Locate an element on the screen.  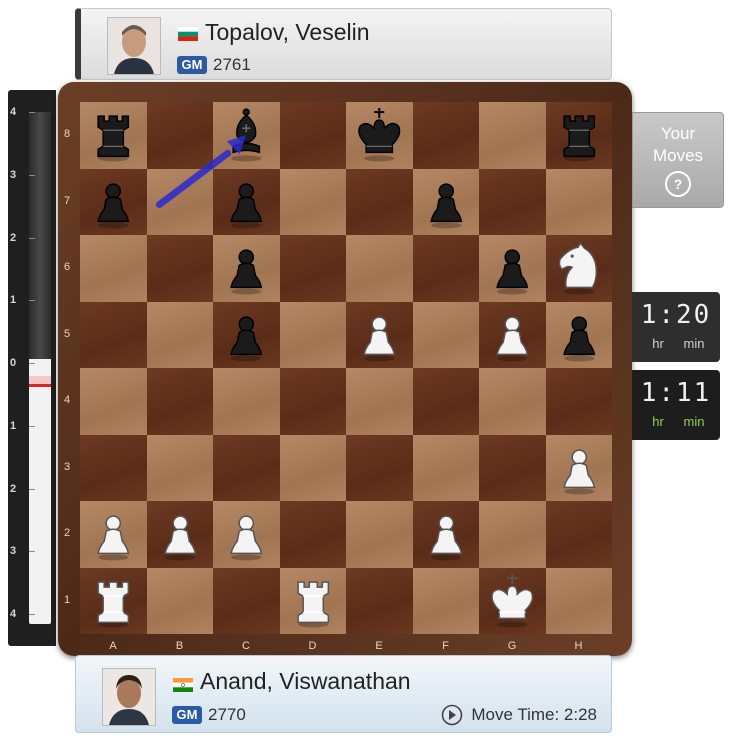
eval-tick-label: 4 is located at coordinates (13, 614).